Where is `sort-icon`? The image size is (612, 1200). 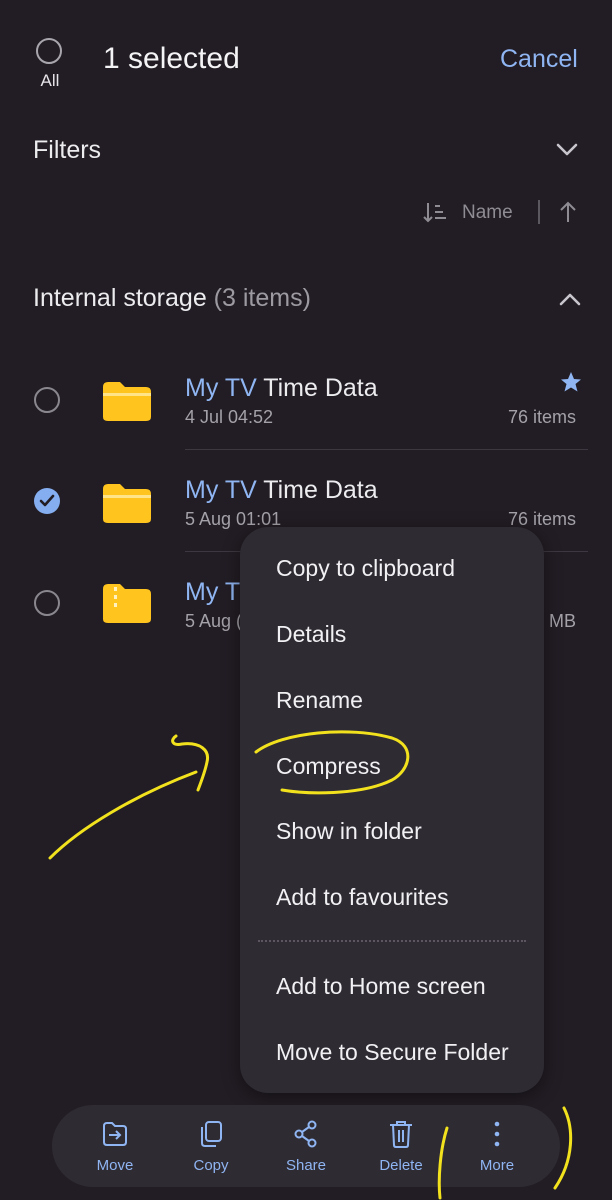 sort-icon is located at coordinates (435, 212).